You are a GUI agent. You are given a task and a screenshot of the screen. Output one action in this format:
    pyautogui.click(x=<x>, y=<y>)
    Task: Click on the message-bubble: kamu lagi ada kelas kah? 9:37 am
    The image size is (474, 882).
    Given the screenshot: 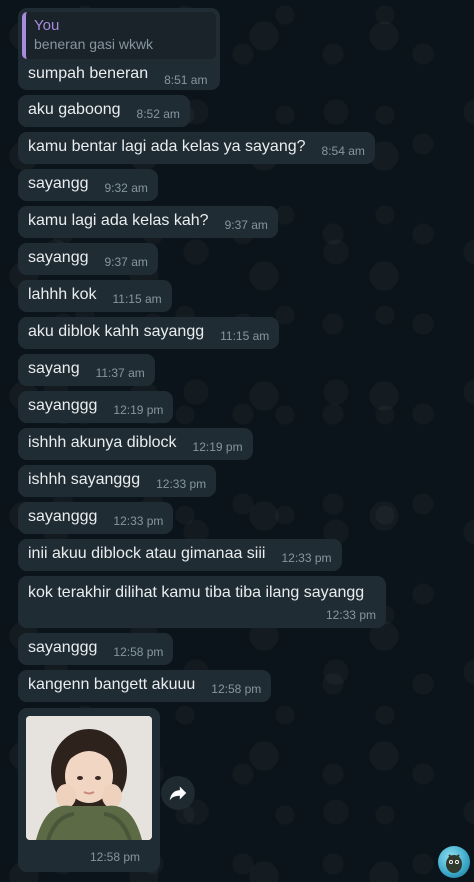 What is the action you would take?
    pyautogui.click(x=148, y=222)
    